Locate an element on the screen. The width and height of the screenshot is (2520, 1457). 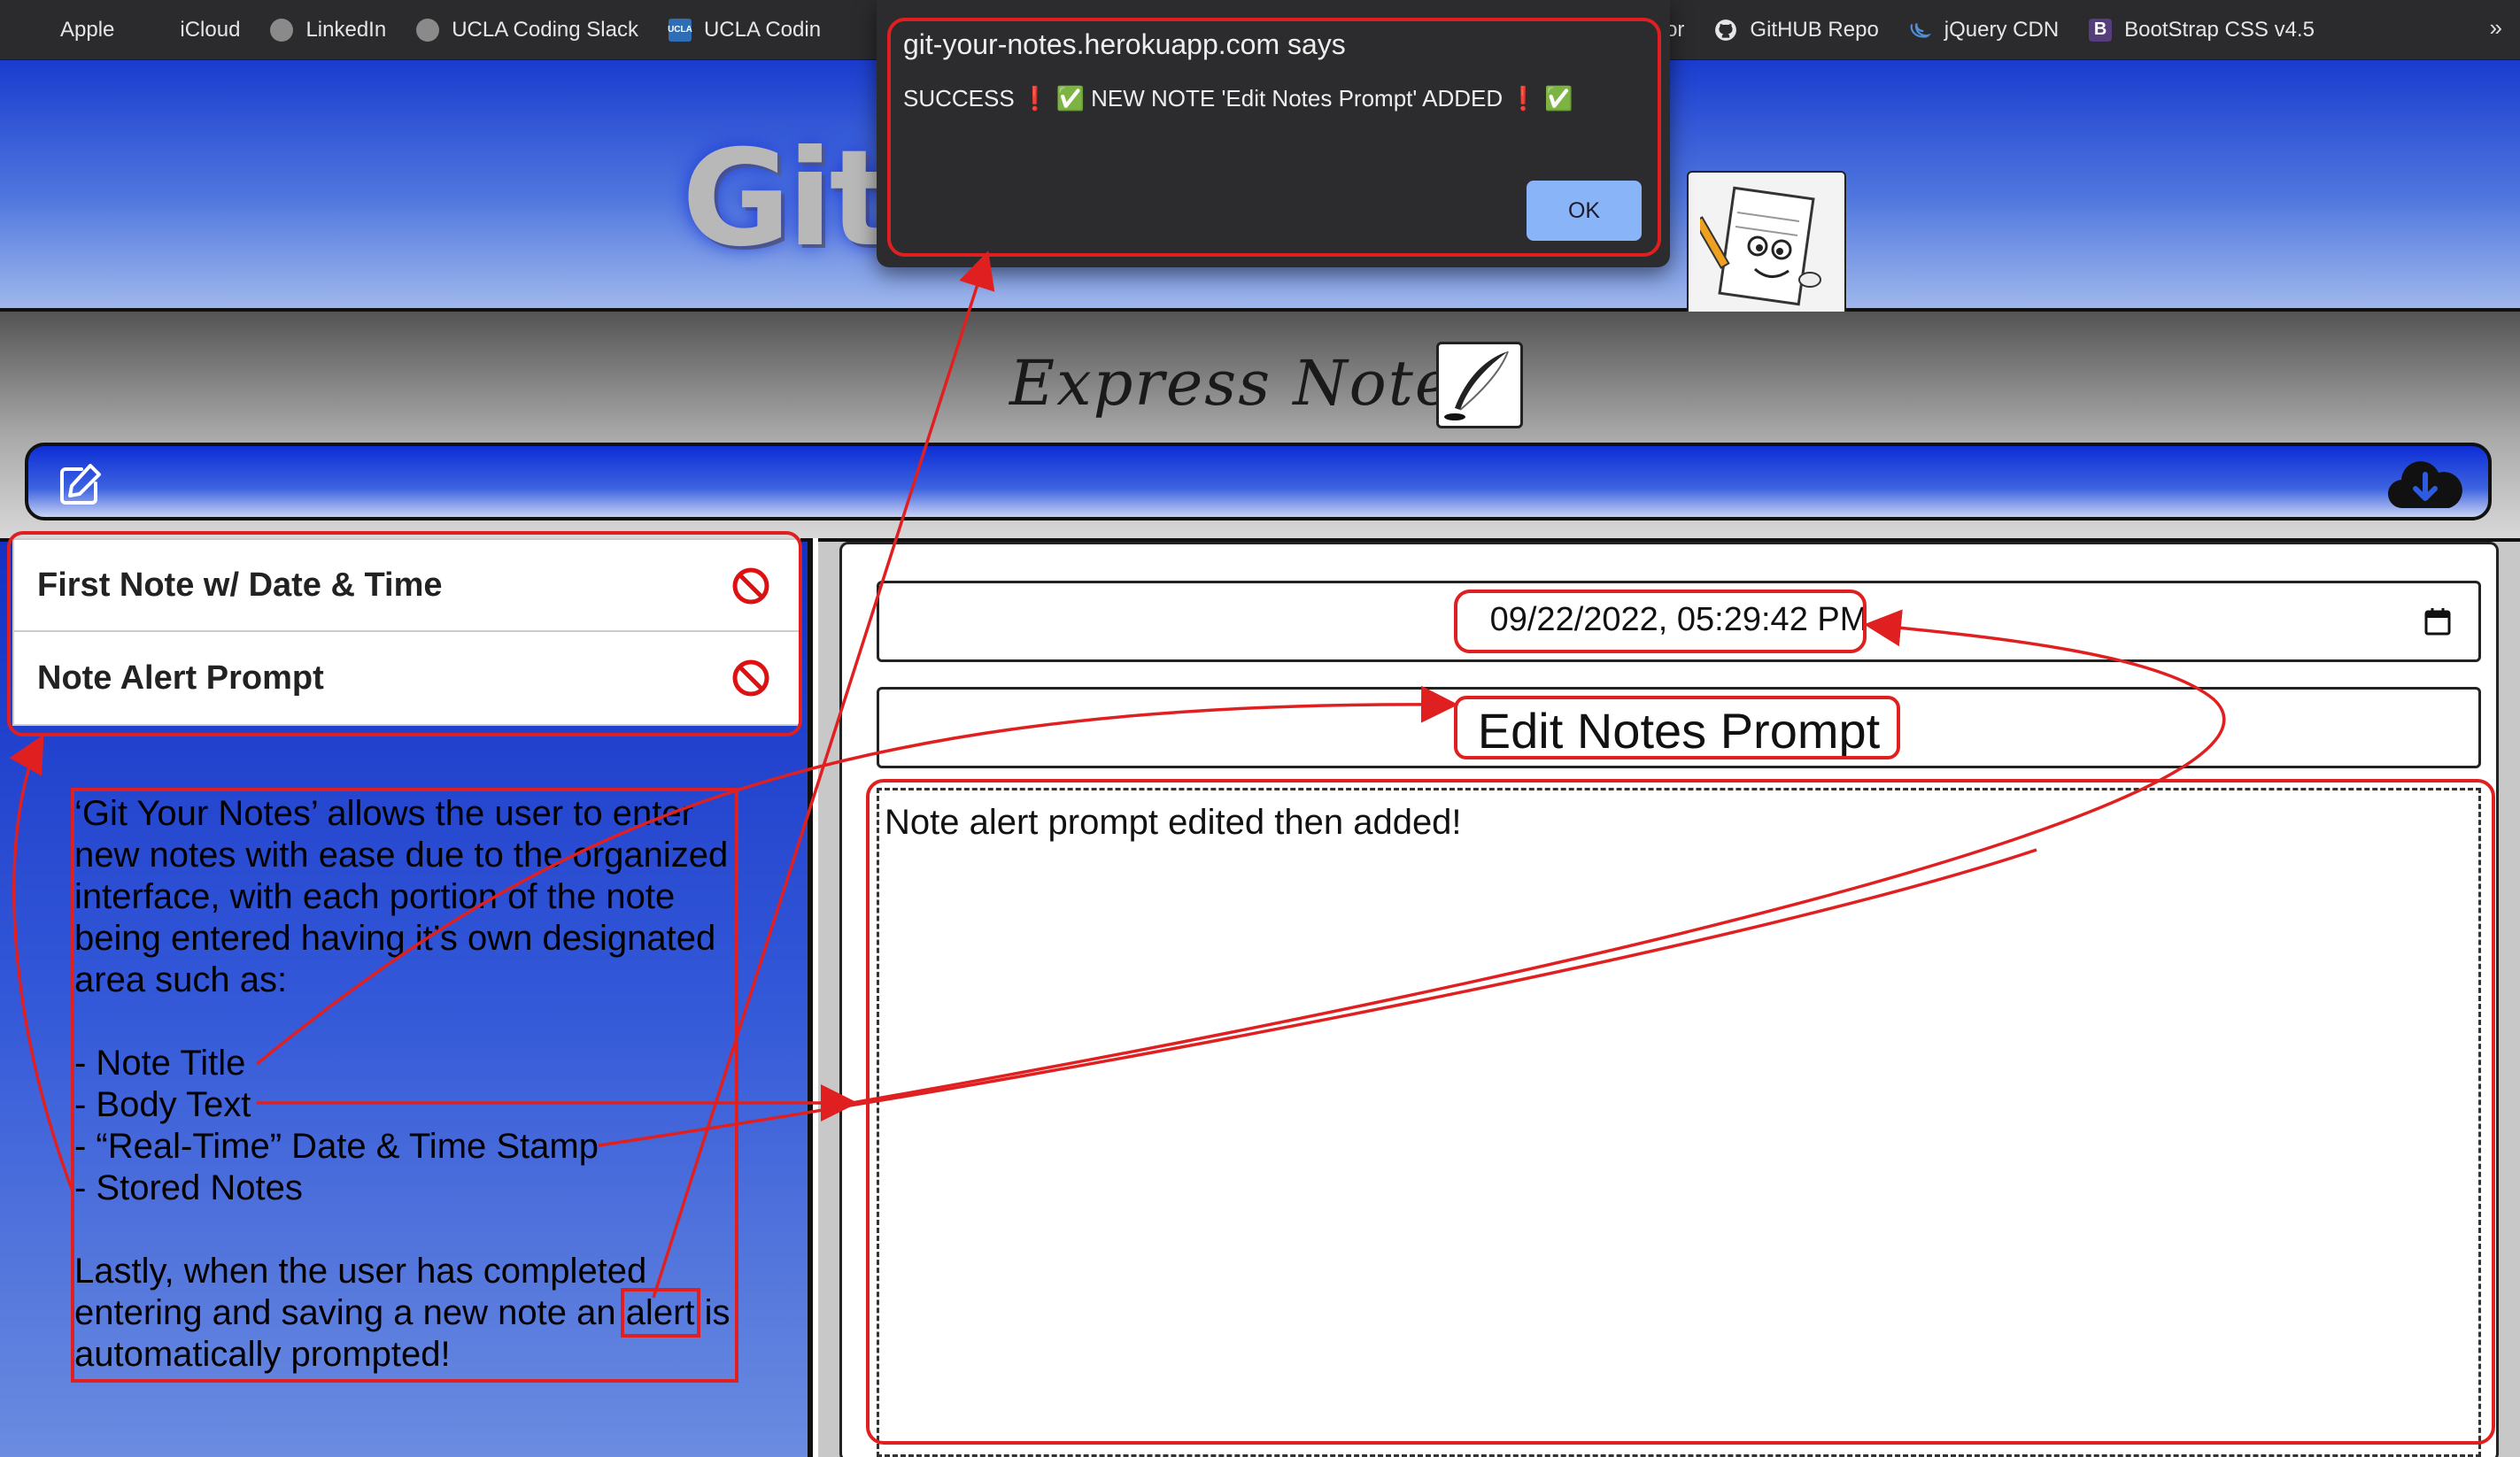
alert-highlight: alert is located at coordinates (660, 1313).